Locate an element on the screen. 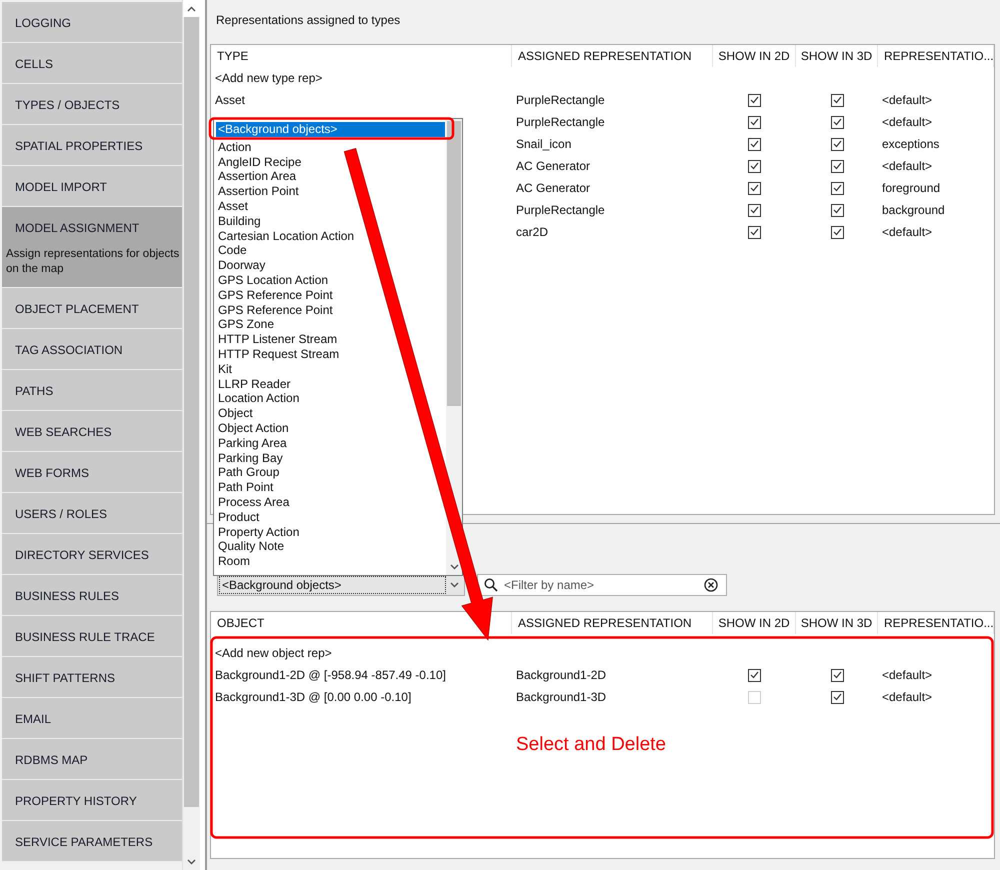 The image size is (1000, 870). filter-input: <Filter by name> is located at coordinates (601, 585).